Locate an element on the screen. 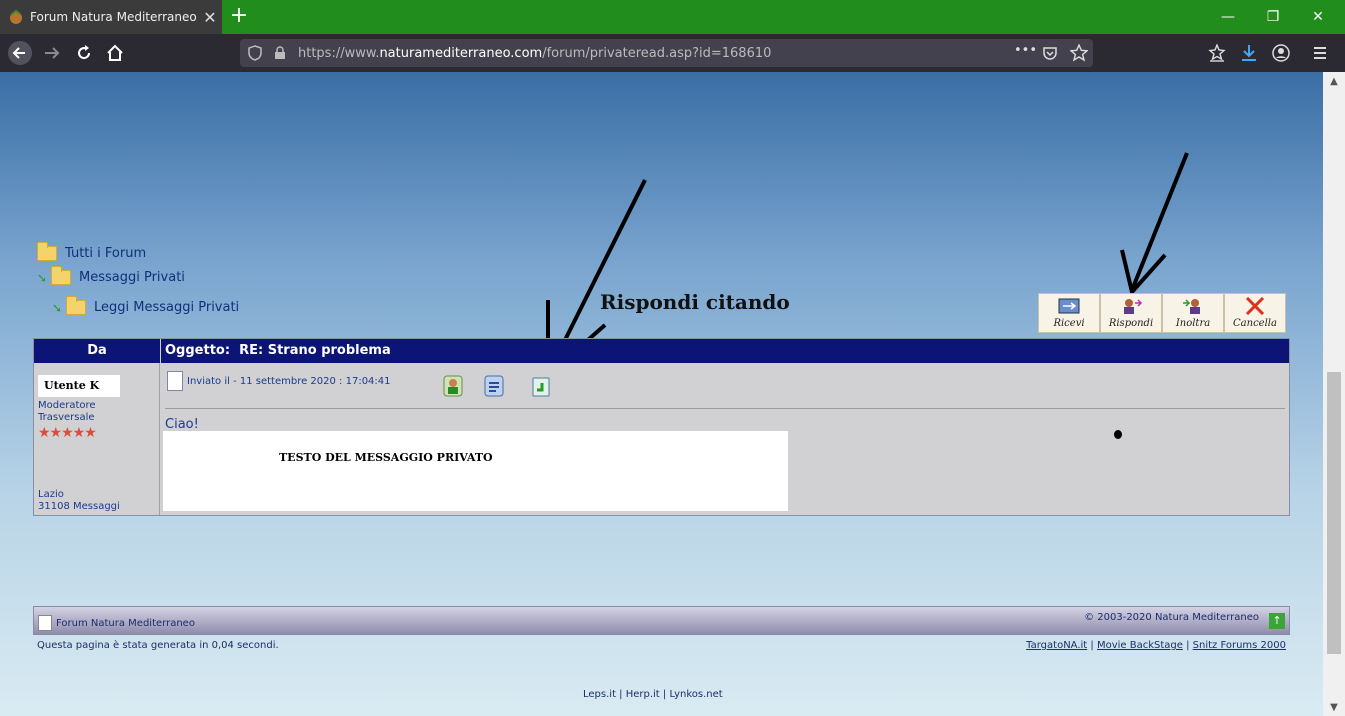 This screenshot has height=716, width=1345. author-post-count: 31108 Messaggi is located at coordinates (79, 506).